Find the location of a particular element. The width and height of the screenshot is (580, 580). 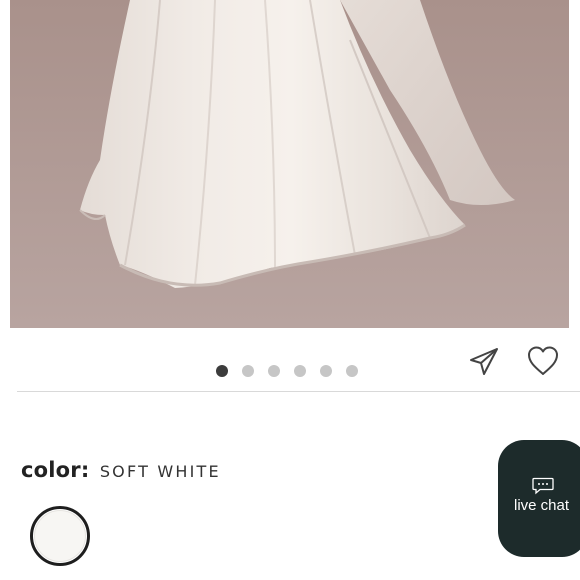

chat-bubble-icon is located at coordinates (543, 486).